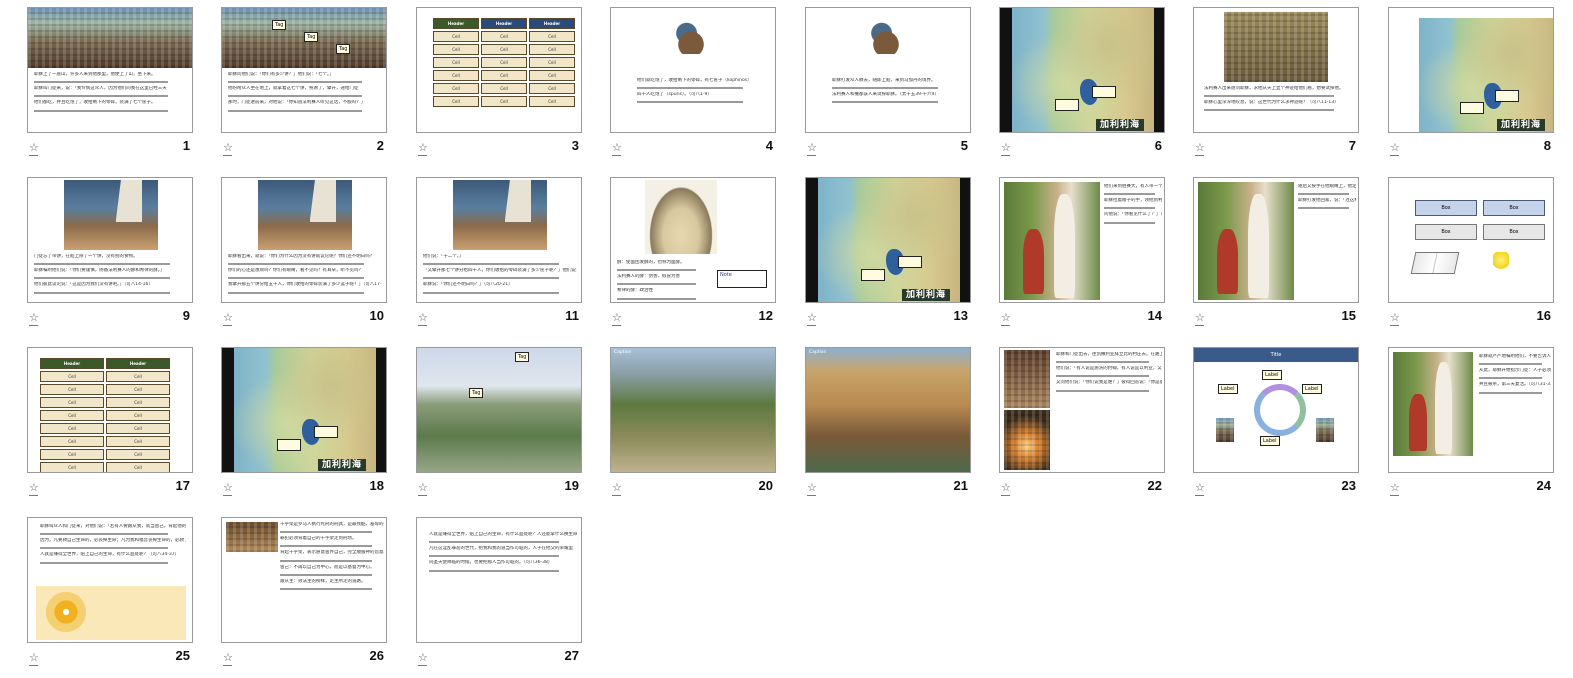 This screenshot has width=1573, height=678. Describe the element at coordinates (1225, 430) in the screenshot. I see `figure-image` at that location.